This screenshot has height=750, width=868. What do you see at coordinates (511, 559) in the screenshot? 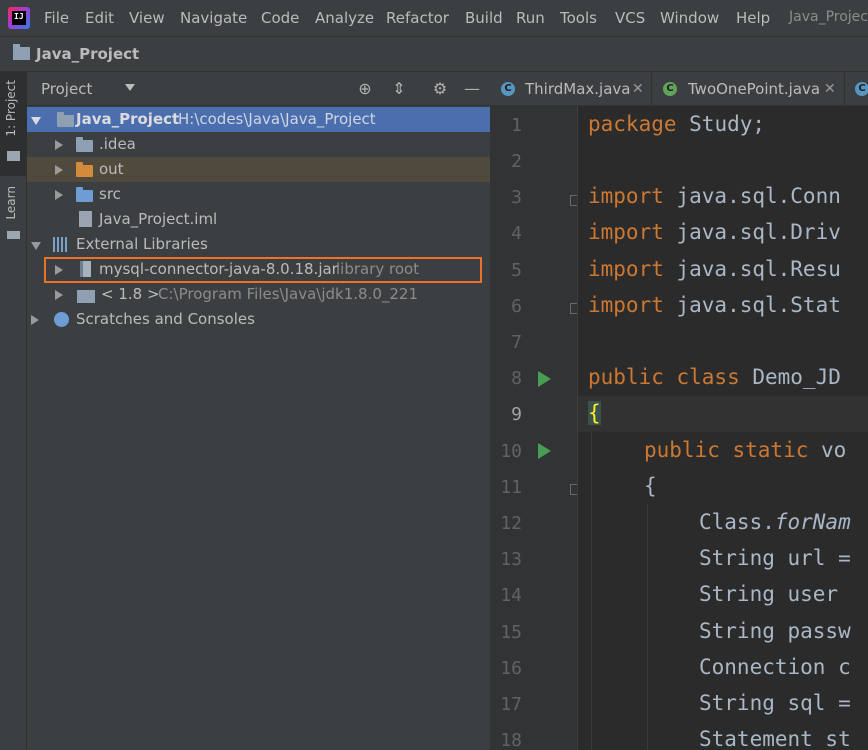
I see `line-number: 13` at bounding box center [511, 559].